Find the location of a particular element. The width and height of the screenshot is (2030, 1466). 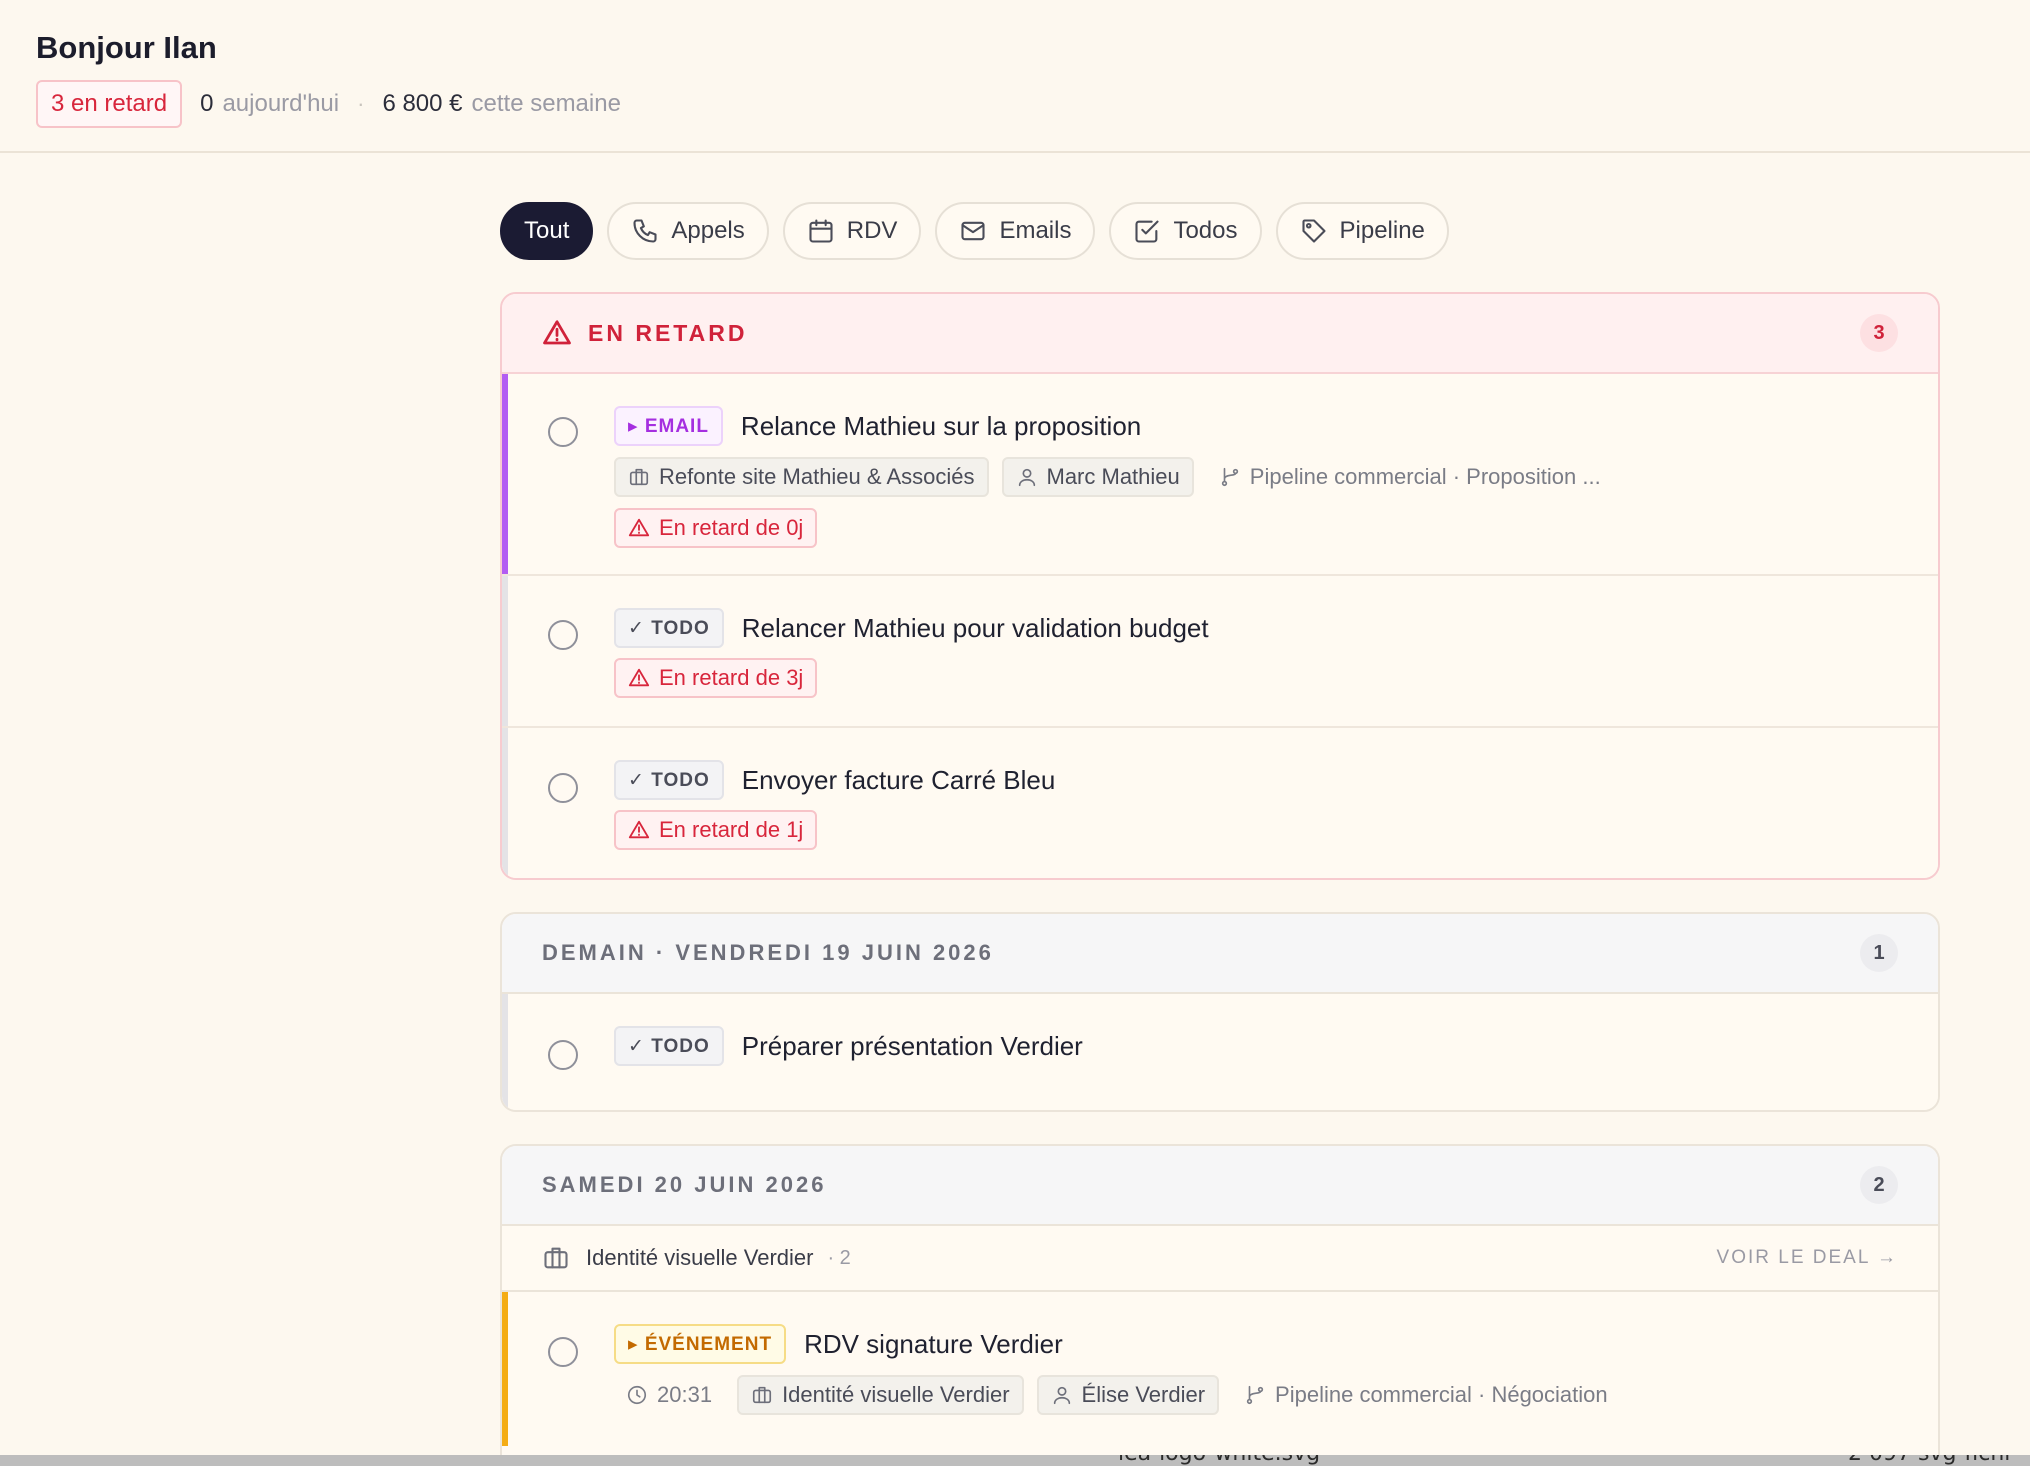

task-row: ✓ TODO Préparer présentation Verdier is located at coordinates (1220, 1052).